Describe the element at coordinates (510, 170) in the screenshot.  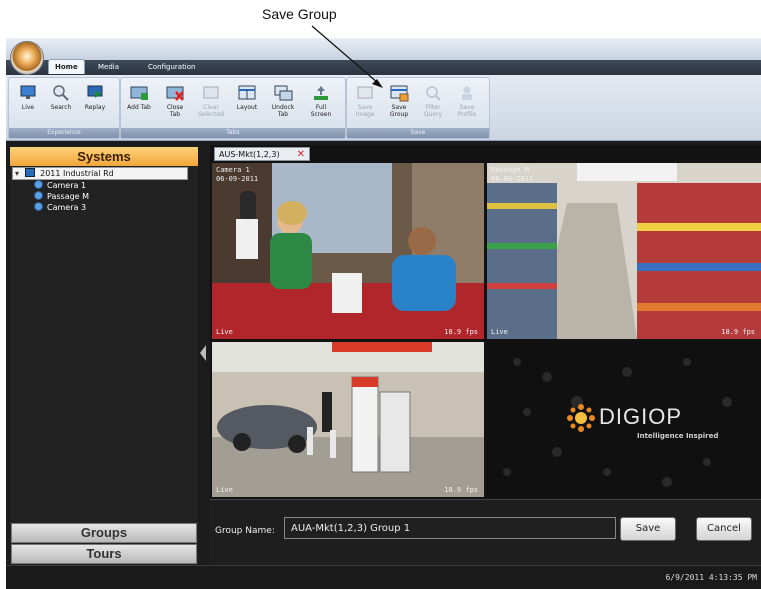
I see `tile-camera-title: Passage M` at that location.